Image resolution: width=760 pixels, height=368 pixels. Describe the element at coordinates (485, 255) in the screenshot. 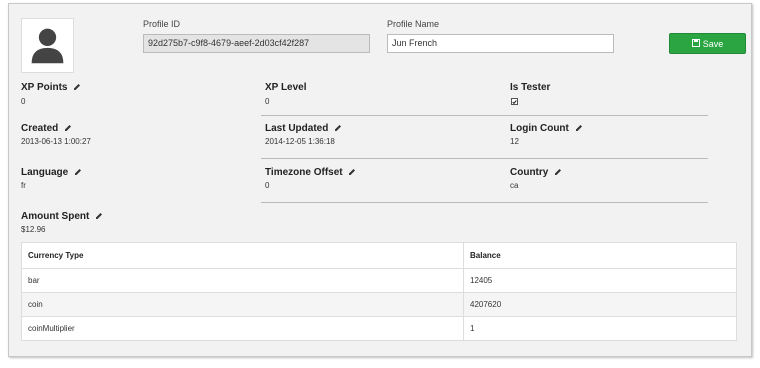

I see `column-header-balance: Balance` at that location.